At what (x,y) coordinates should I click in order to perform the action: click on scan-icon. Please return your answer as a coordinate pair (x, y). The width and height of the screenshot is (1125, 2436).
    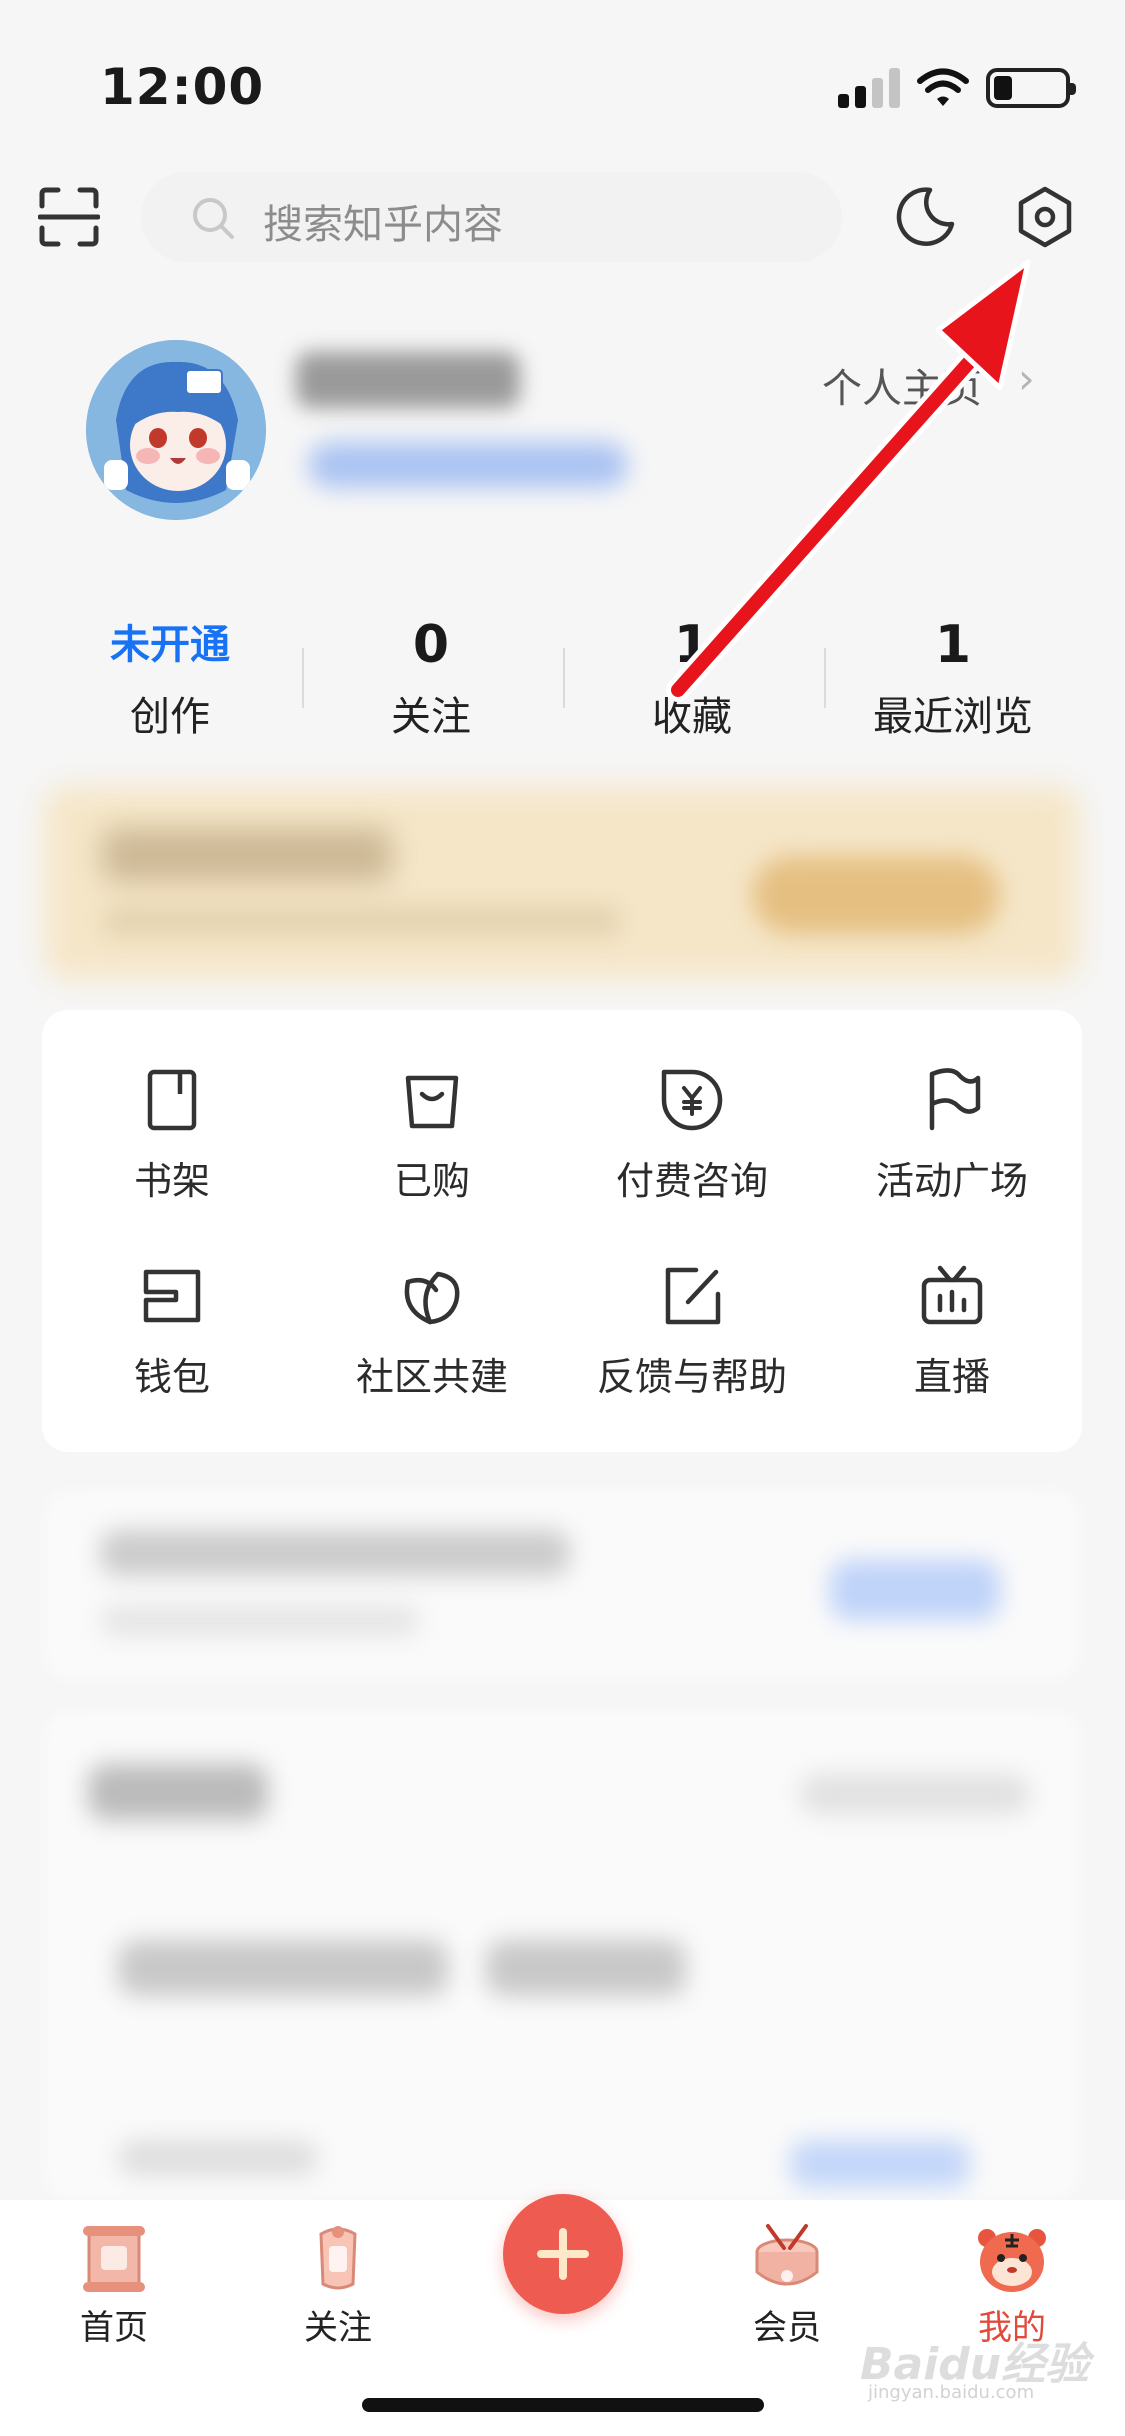
    Looking at the image, I should click on (69, 217).